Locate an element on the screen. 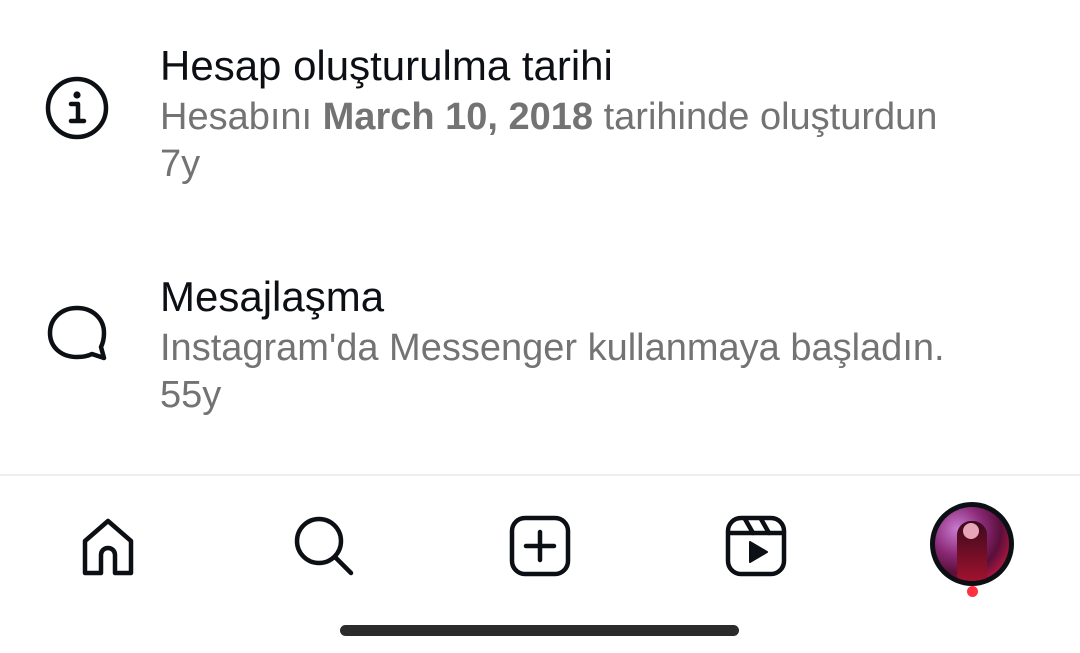 This screenshot has width=1080, height=653. notification-dot is located at coordinates (972, 591).